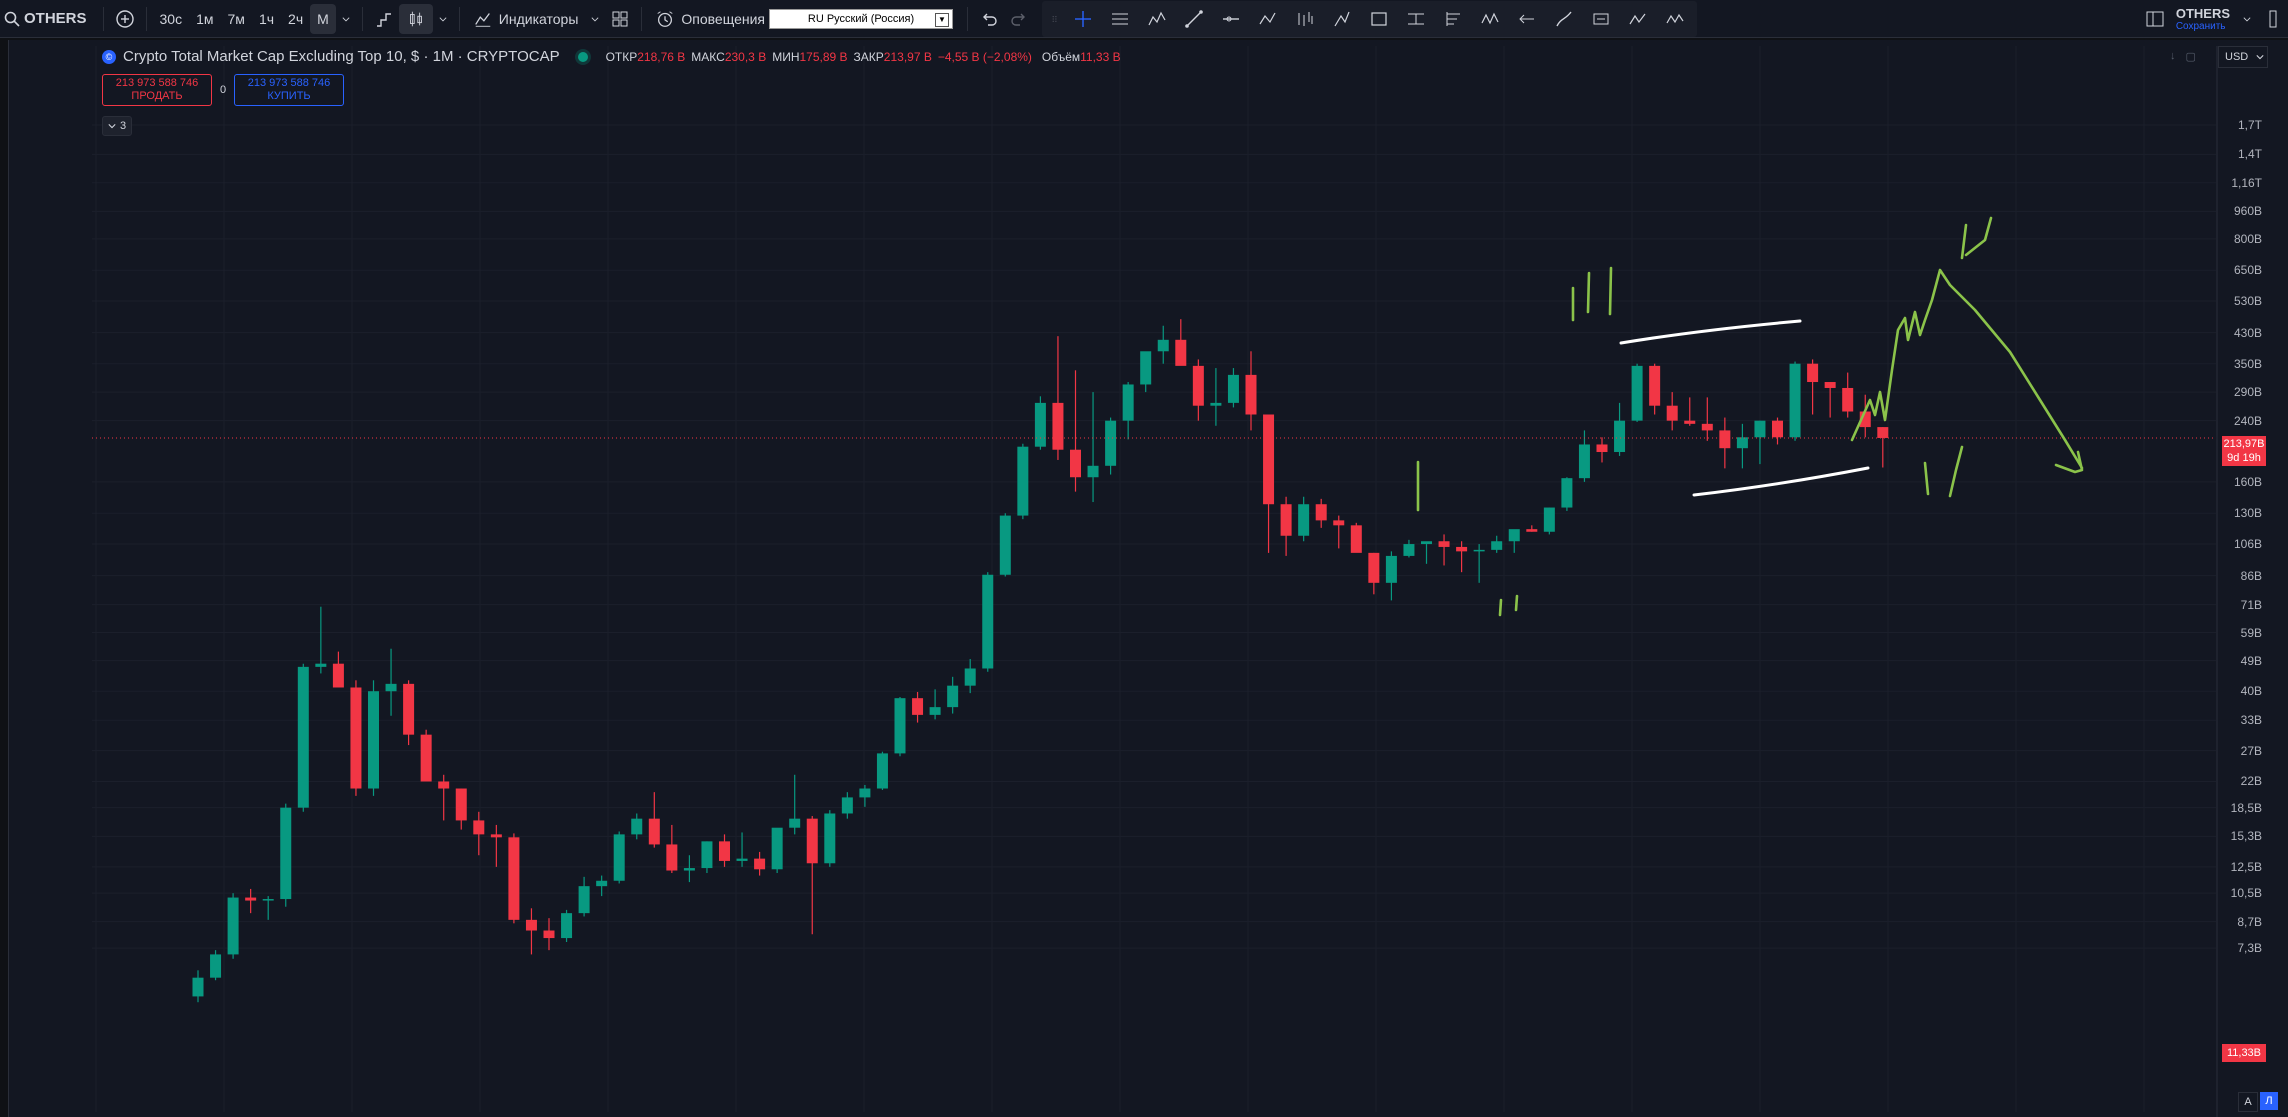 This screenshot has height=1117, width=2288. What do you see at coordinates (2249, 921) in the screenshot?
I see `price-tick-label: 8,7B` at bounding box center [2249, 921].